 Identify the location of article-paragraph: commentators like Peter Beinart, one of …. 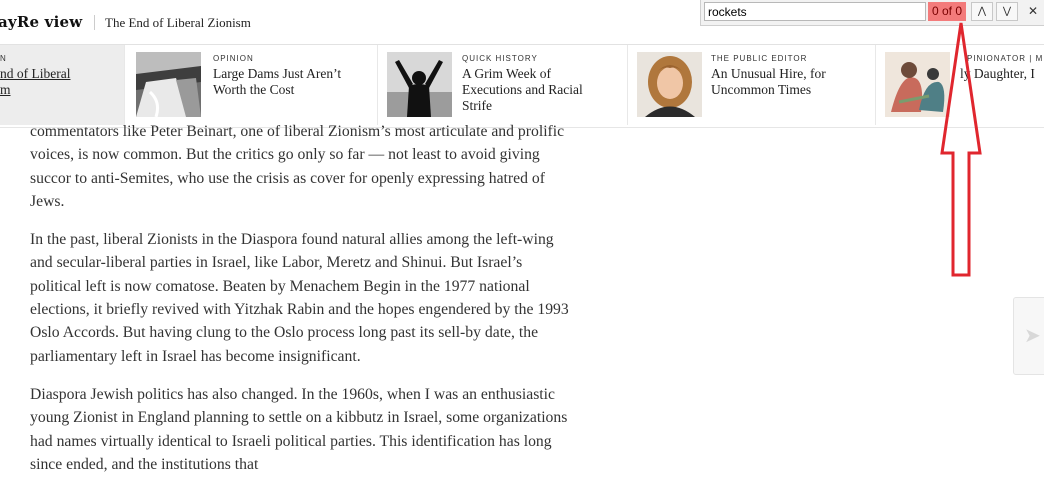
(297, 166).